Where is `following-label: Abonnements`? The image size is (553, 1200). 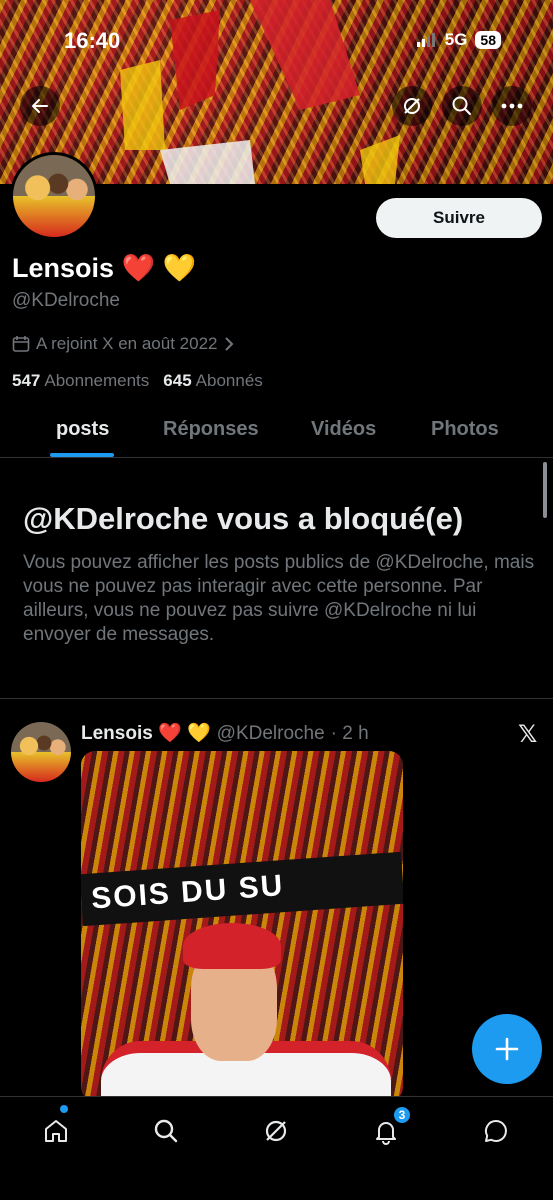
following-label: Abonnements is located at coordinates (97, 380).